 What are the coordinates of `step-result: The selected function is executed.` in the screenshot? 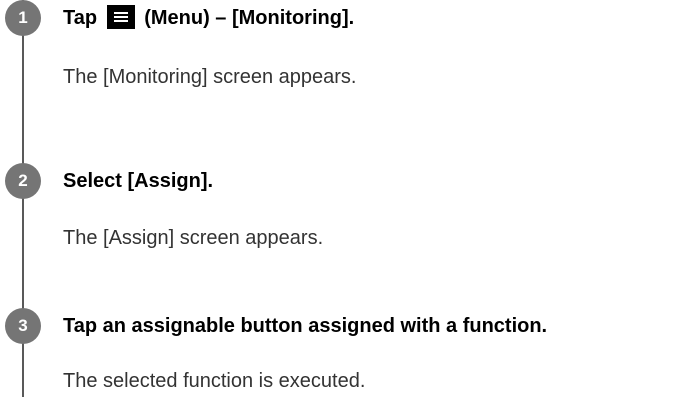 It's located at (214, 381).